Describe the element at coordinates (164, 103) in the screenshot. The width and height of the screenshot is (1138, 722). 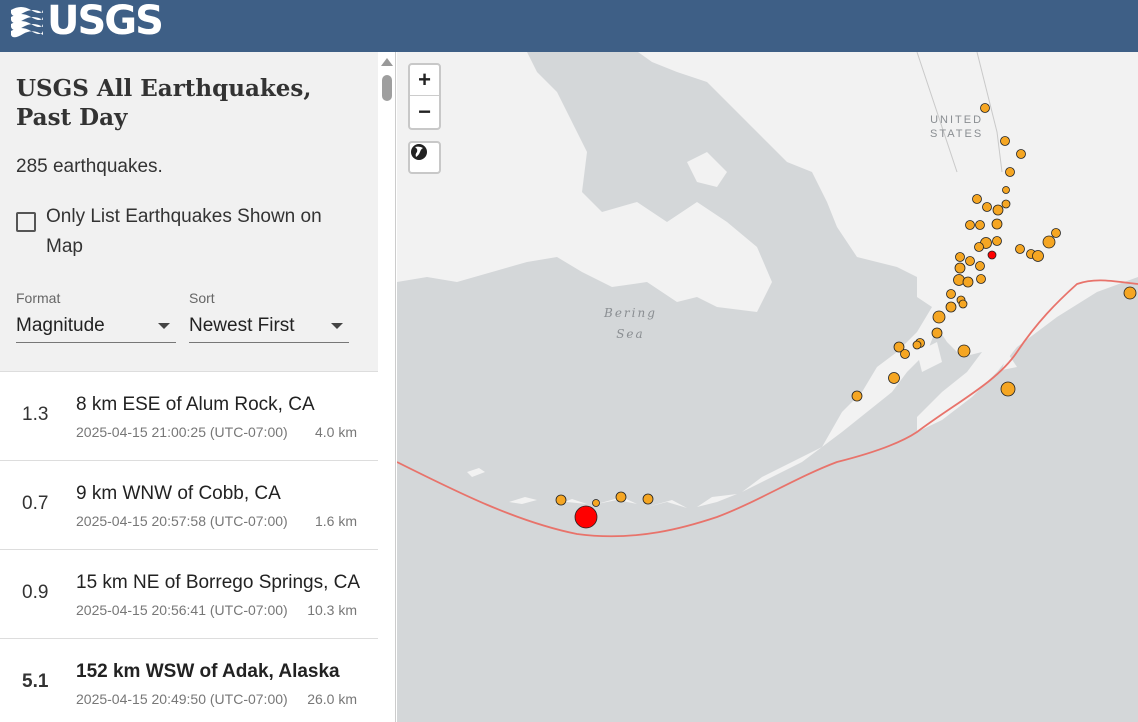
I see `page-title: USGS All Earthquakes, Past Day` at that location.